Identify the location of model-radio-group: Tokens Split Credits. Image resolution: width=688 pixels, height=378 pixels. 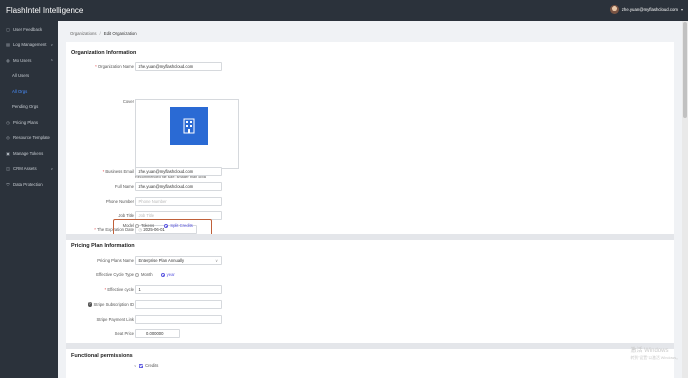
(164, 225).